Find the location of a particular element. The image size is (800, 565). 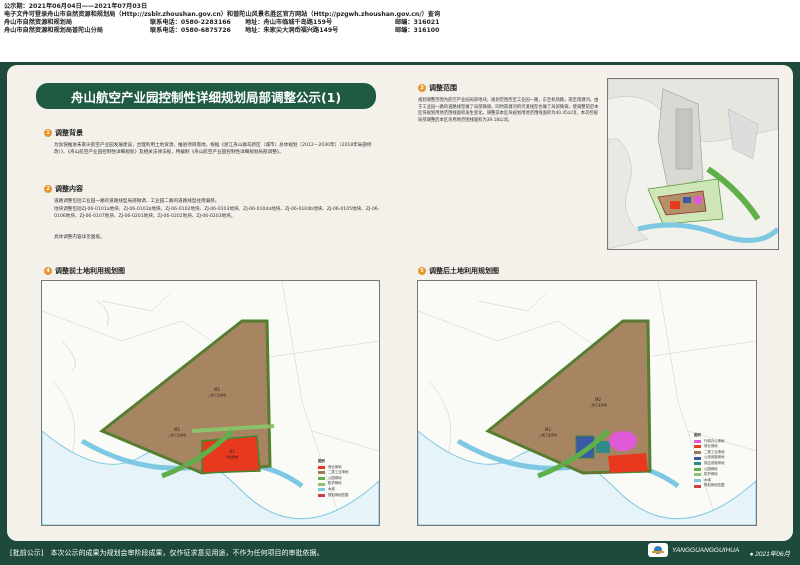

section-title: 调整前土地利用规划图 is located at coordinates (90, 271).